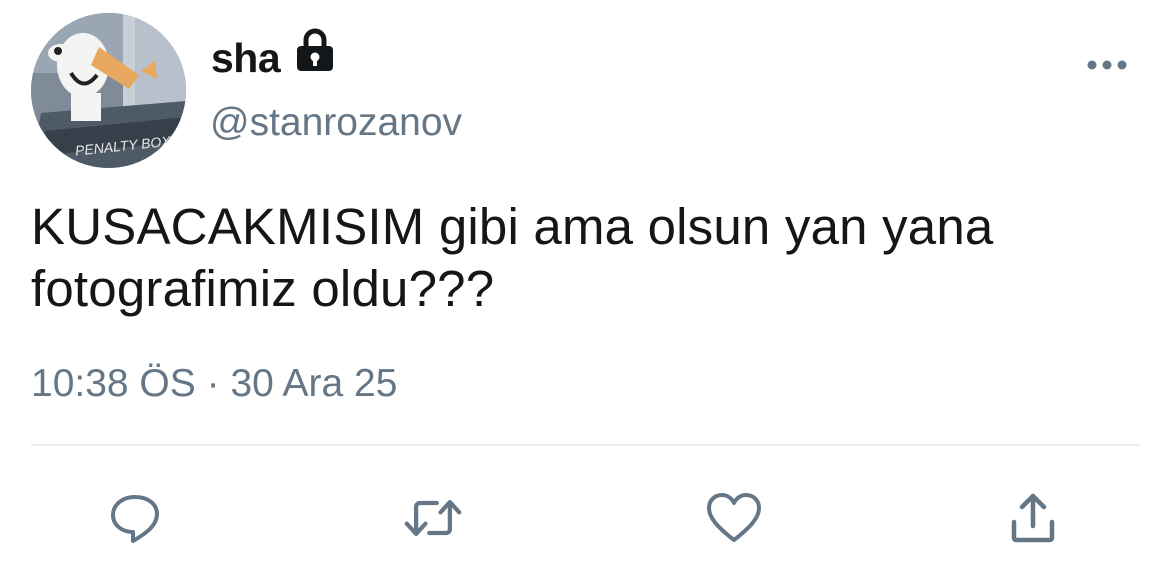  I want to click on tweet-time: 10:38 ÖS, so click(113, 383).